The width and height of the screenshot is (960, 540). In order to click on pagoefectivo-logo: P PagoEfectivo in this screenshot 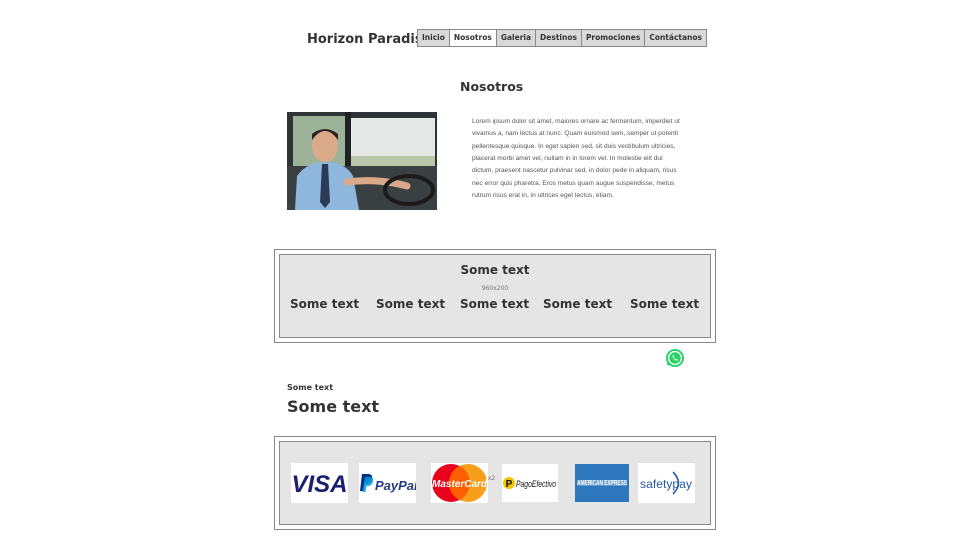, I will do `click(530, 483)`.